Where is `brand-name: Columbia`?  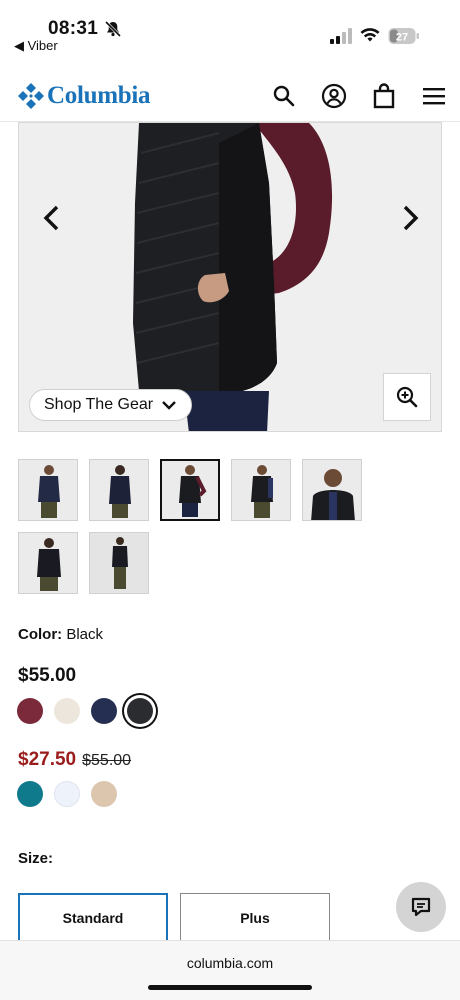
brand-name: Columbia is located at coordinates (99, 95).